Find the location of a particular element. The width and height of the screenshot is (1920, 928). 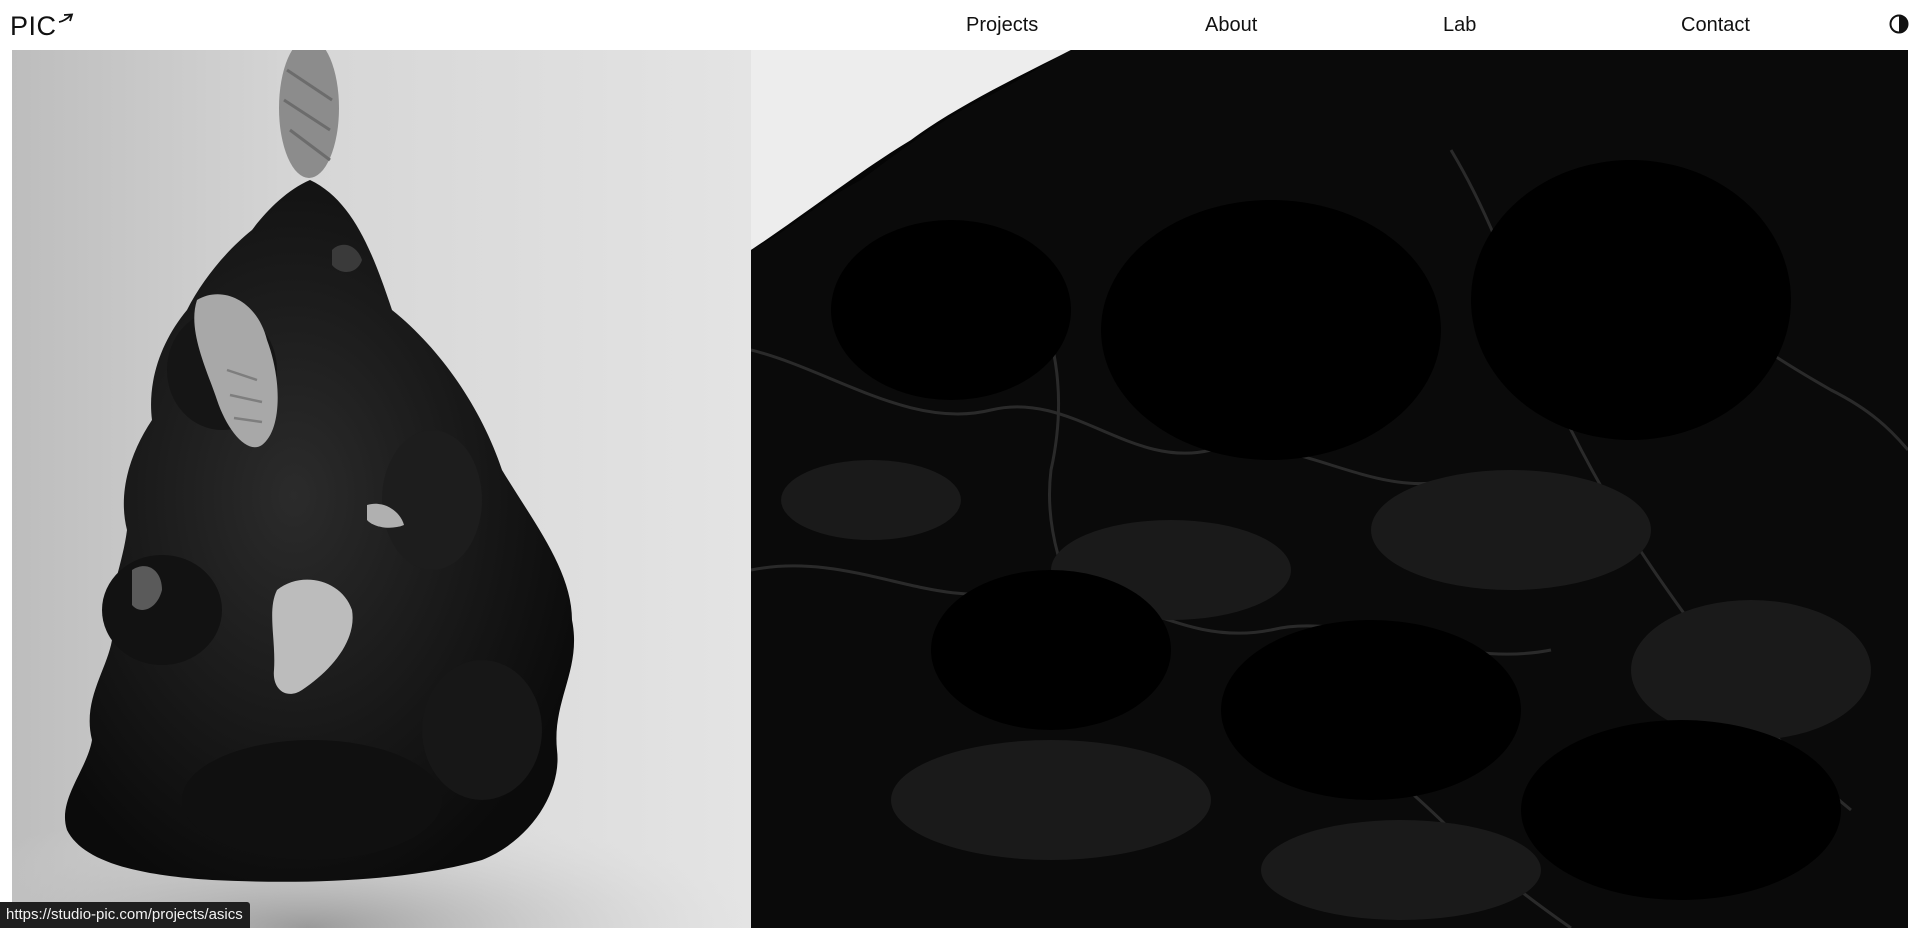

nav-contact: Contact is located at coordinates (1715, 25).